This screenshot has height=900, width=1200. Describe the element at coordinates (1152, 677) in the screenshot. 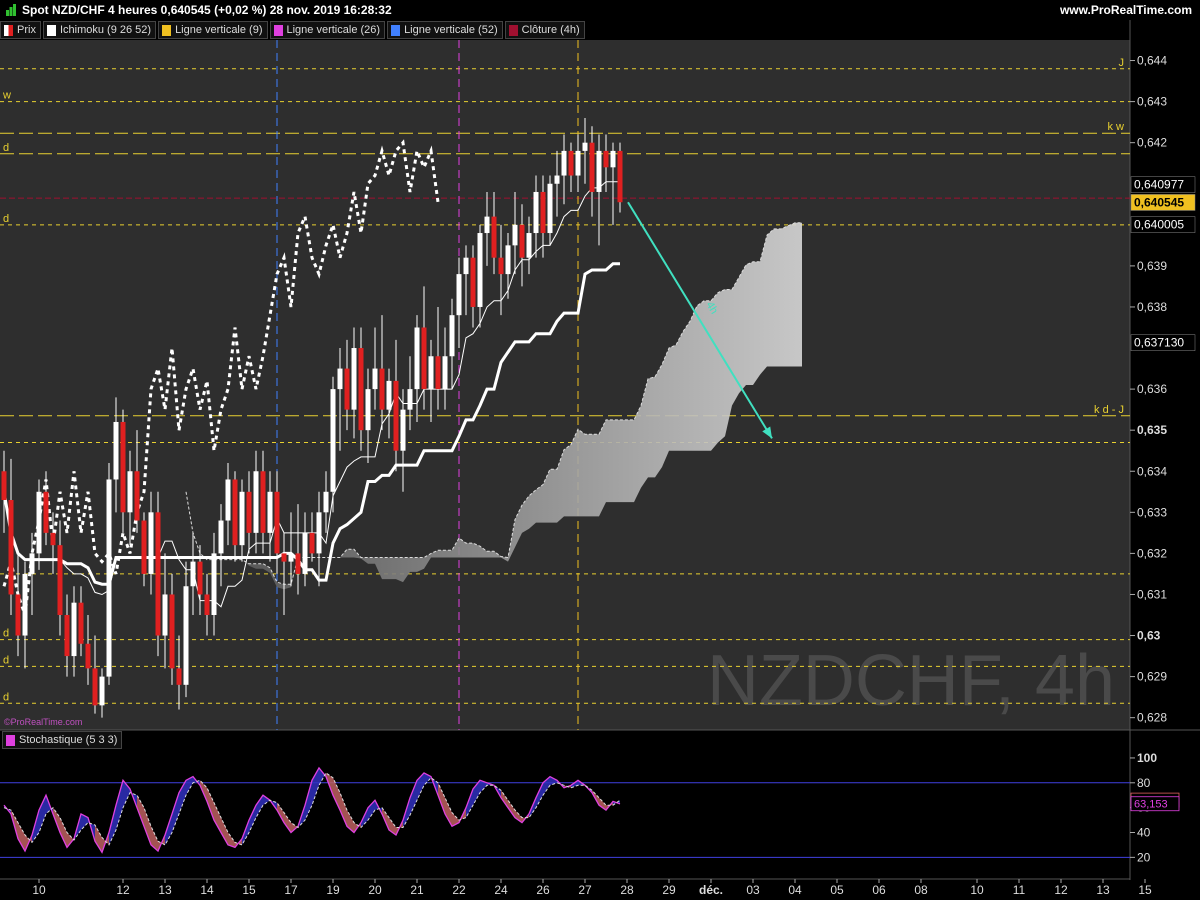

I see `y-tick-label: 0,629` at that location.